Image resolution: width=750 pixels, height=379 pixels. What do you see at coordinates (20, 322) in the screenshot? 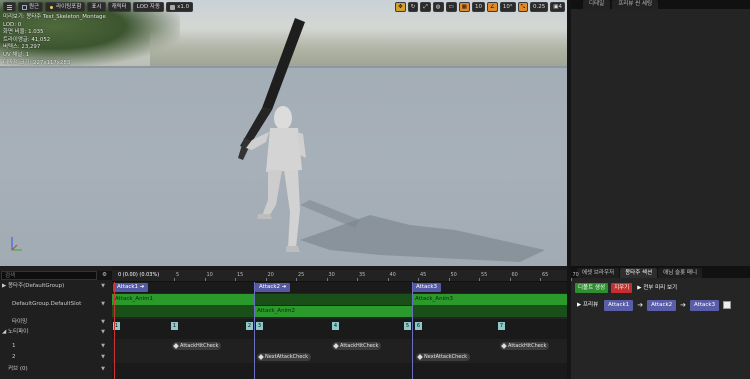
I see `timing-label: 타이밍` at bounding box center [20, 322].